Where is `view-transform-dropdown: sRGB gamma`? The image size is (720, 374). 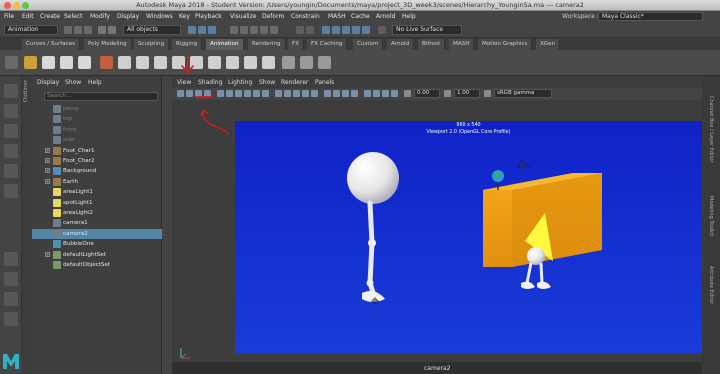
view-transform-dropdown: sRGB gamma is located at coordinates (523, 93).